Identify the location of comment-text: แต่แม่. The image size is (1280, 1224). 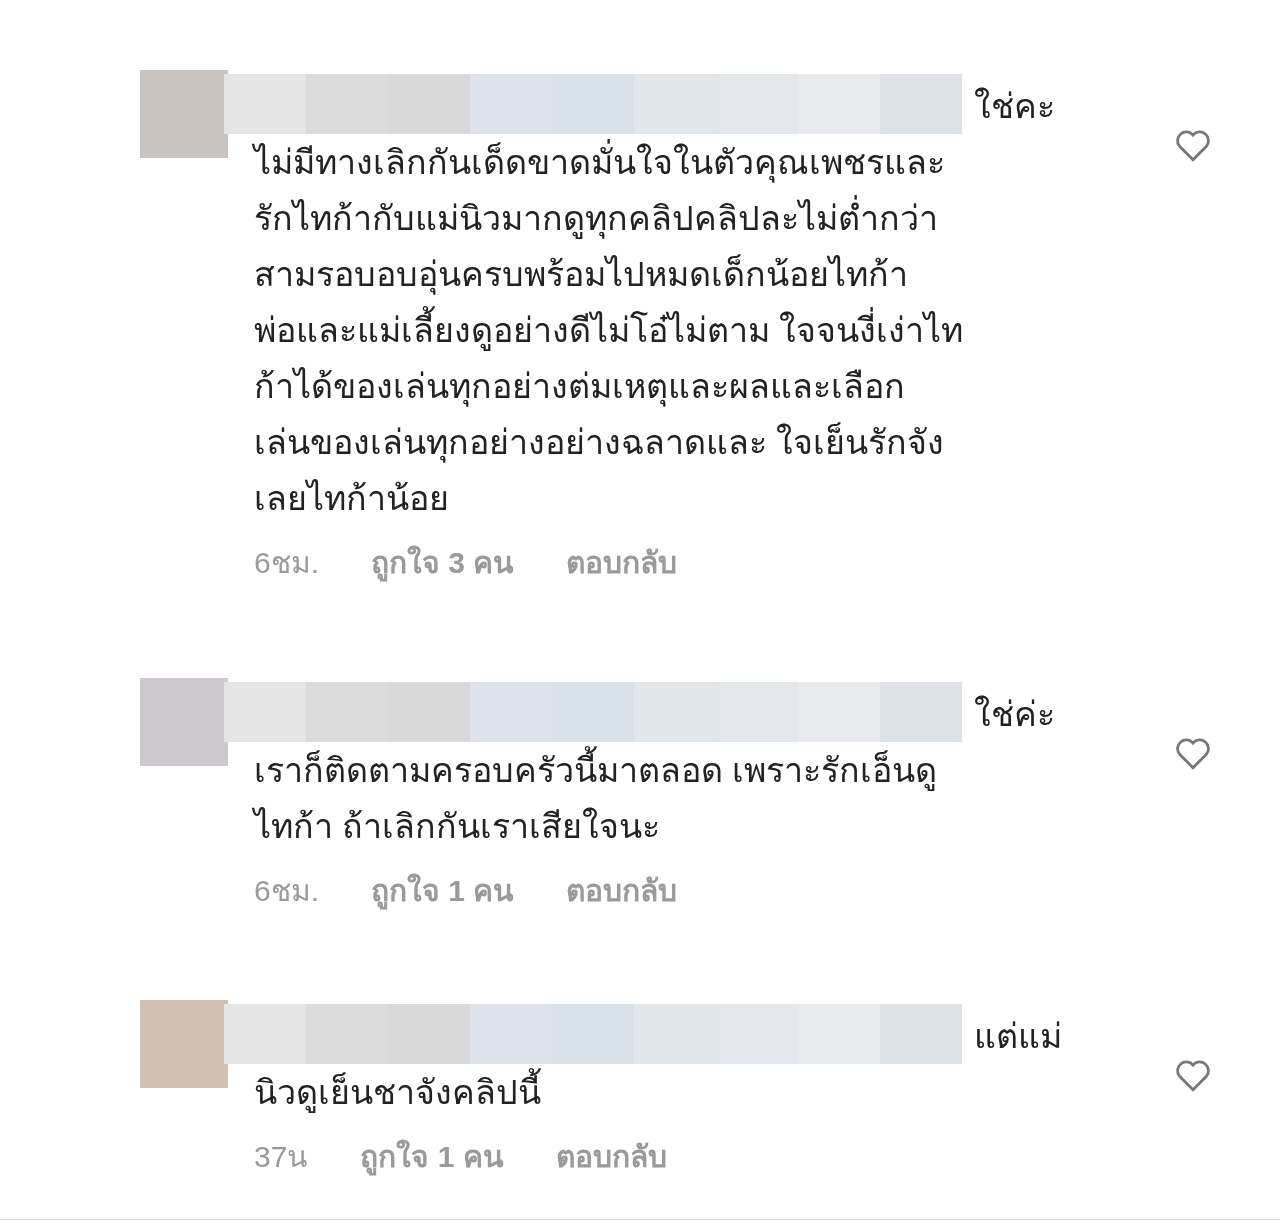
(1018, 1036).